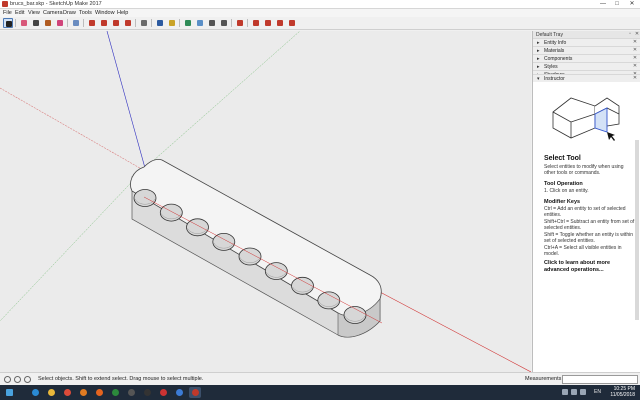  Describe the element at coordinates (586, 78) in the screenshot. I see `panel-instructor: ▾ Instructor ✕` at that location.